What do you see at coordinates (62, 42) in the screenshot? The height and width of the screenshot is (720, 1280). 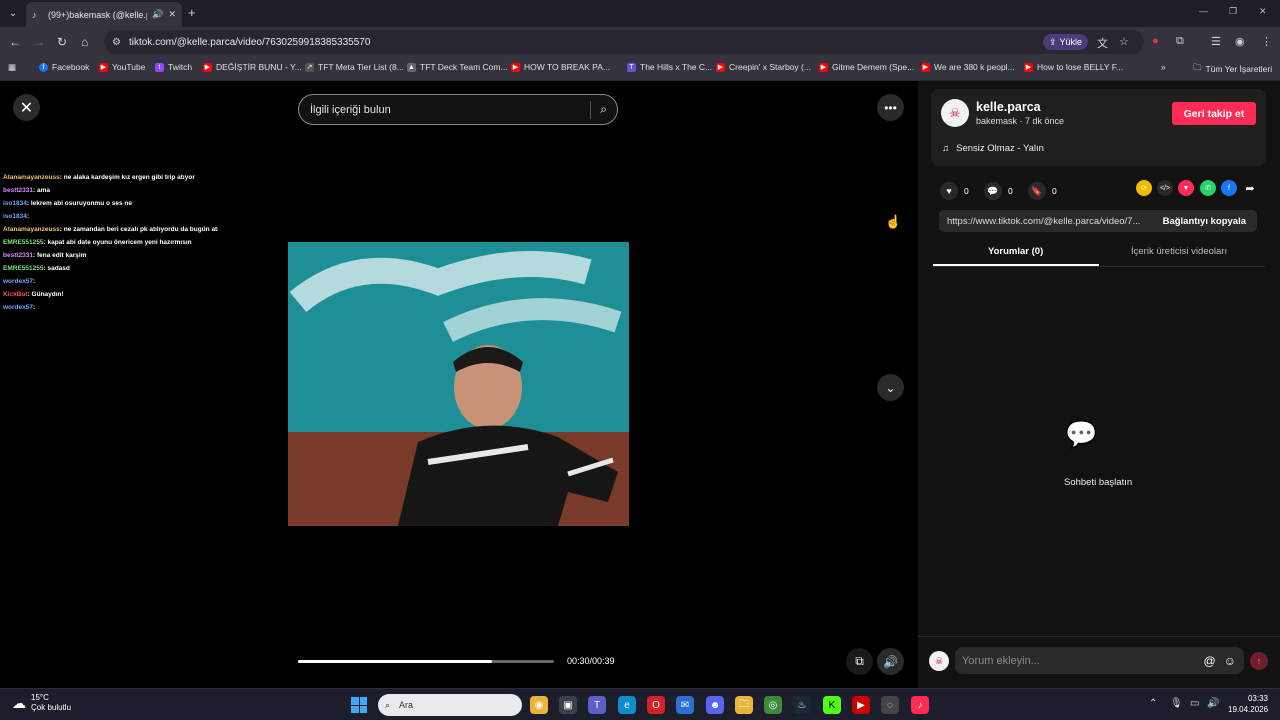 I see `reload-icon: ↻` at bounding box center [62, 42].